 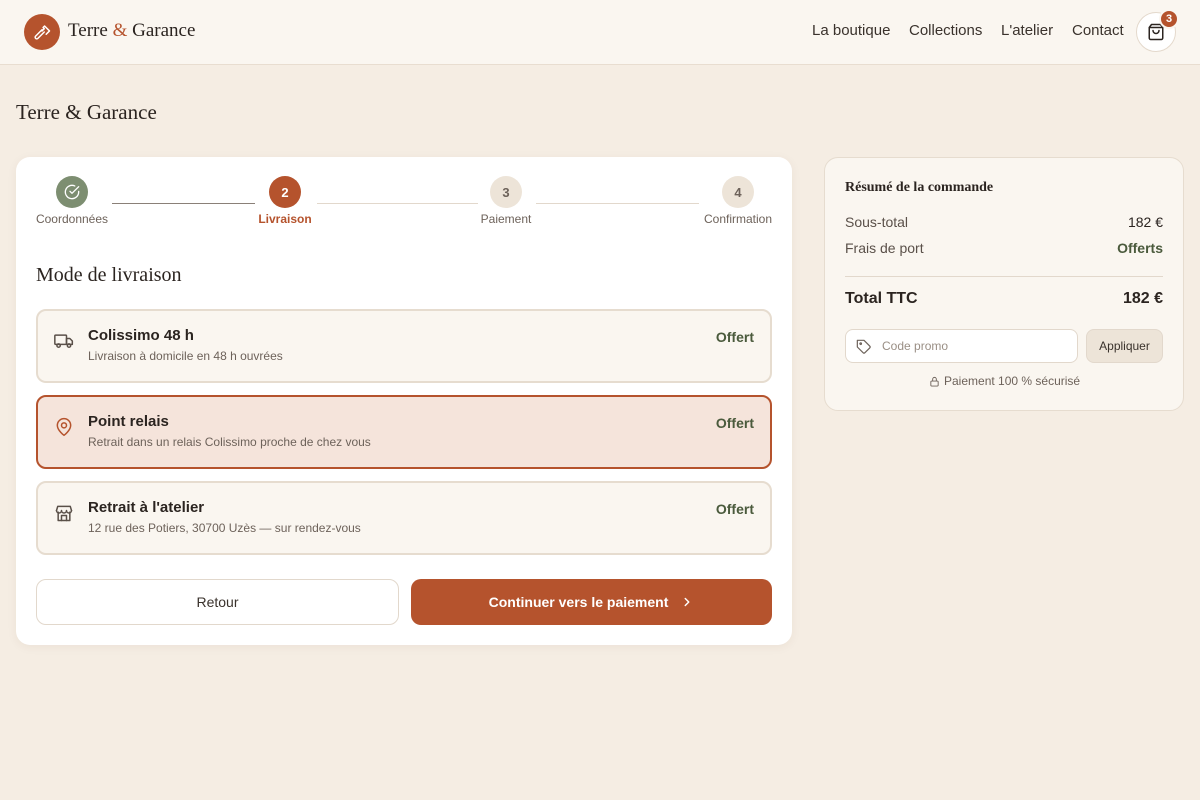 I want to click on promo-code-input, so click(x=977, y=346).